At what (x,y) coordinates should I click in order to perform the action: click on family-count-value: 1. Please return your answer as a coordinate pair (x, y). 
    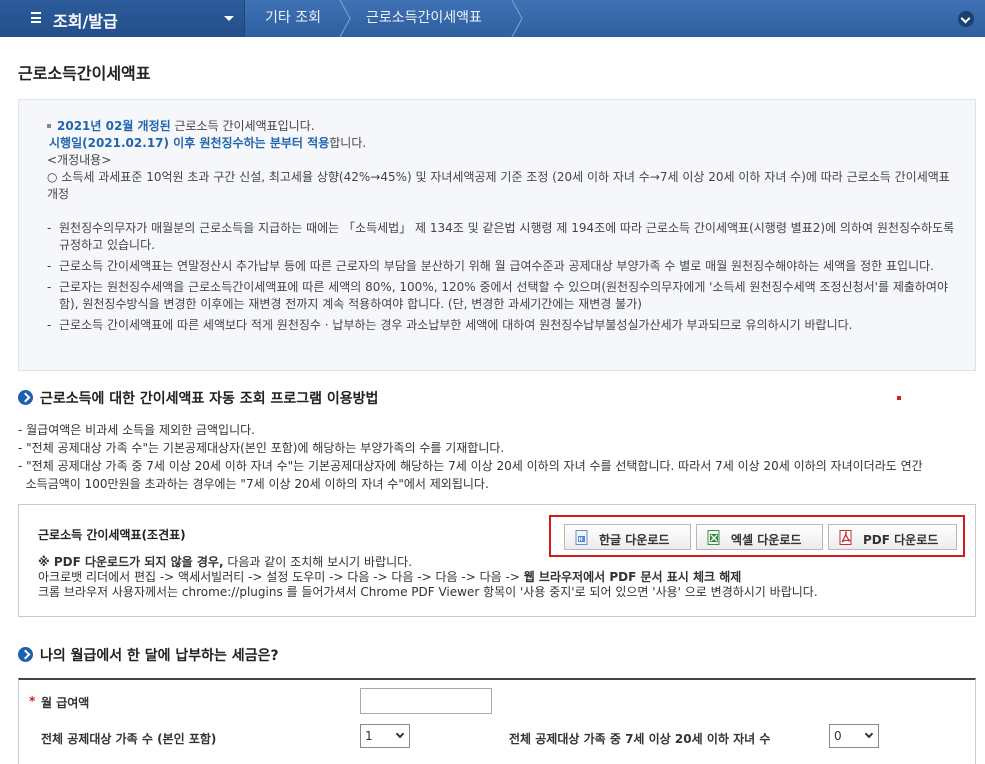
    Looking at the image, I should click on (369, 736).